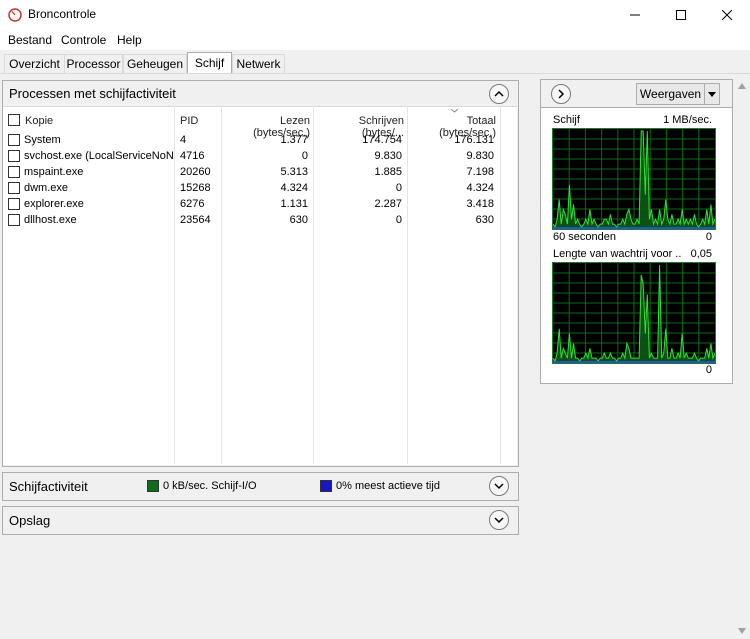 This screenshot has height=639, width=750. Describe the element at coordinates (258, 63) in the screenshot. I see `tab-netwerk: Netwerk` at that location.